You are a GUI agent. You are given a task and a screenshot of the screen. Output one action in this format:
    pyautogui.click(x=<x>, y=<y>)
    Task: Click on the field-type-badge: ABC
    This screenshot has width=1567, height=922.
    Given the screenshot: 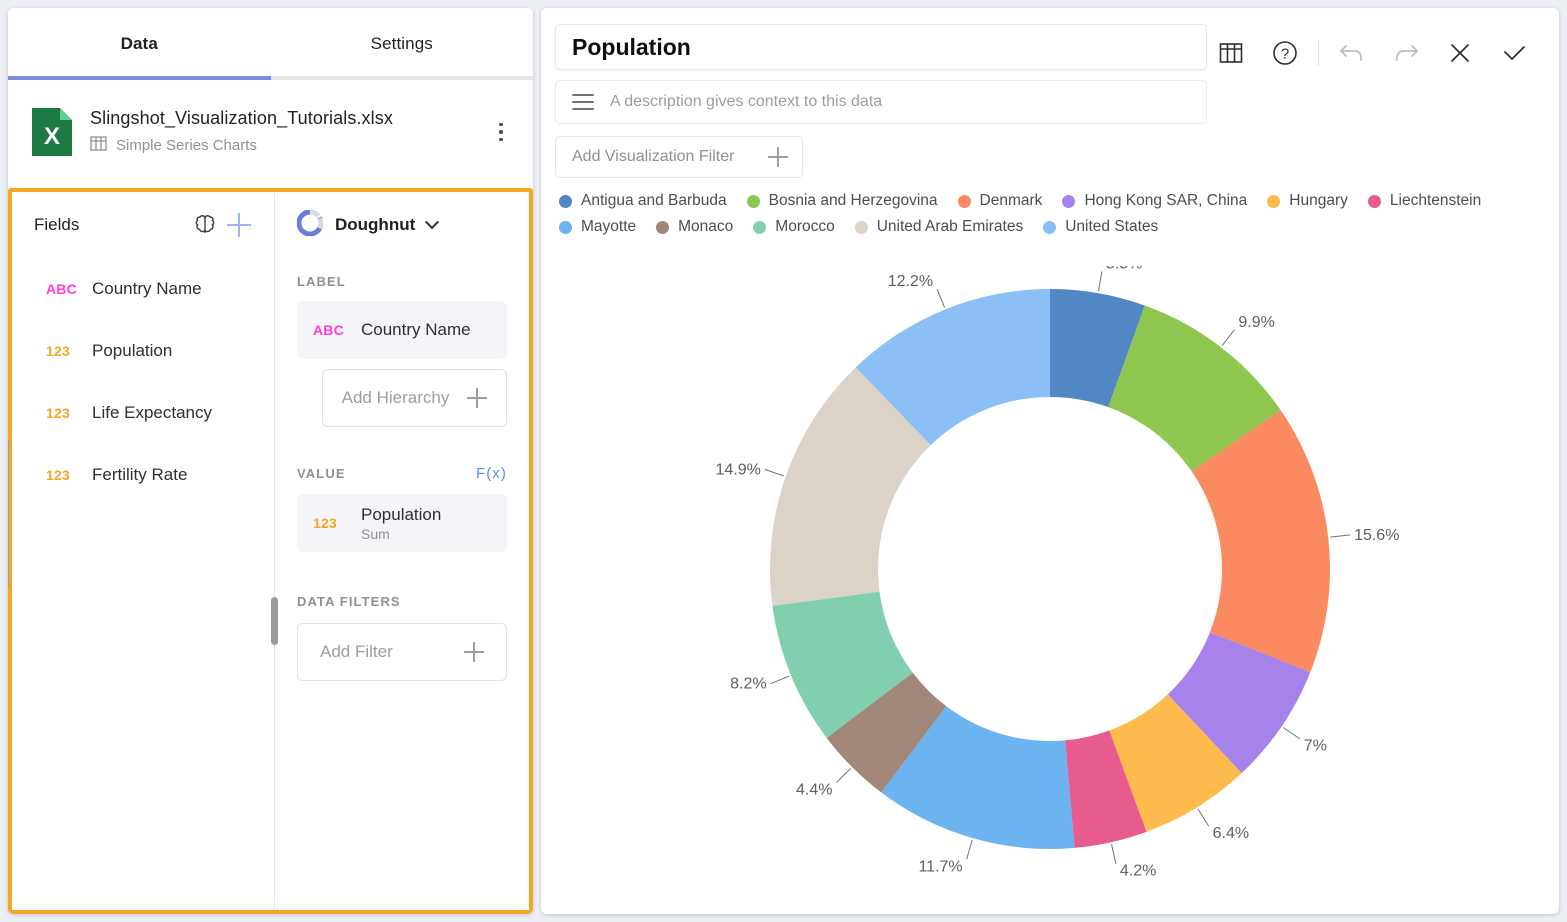 What is the action you would take?
    pyautogui.click(x=61, y=289)
    